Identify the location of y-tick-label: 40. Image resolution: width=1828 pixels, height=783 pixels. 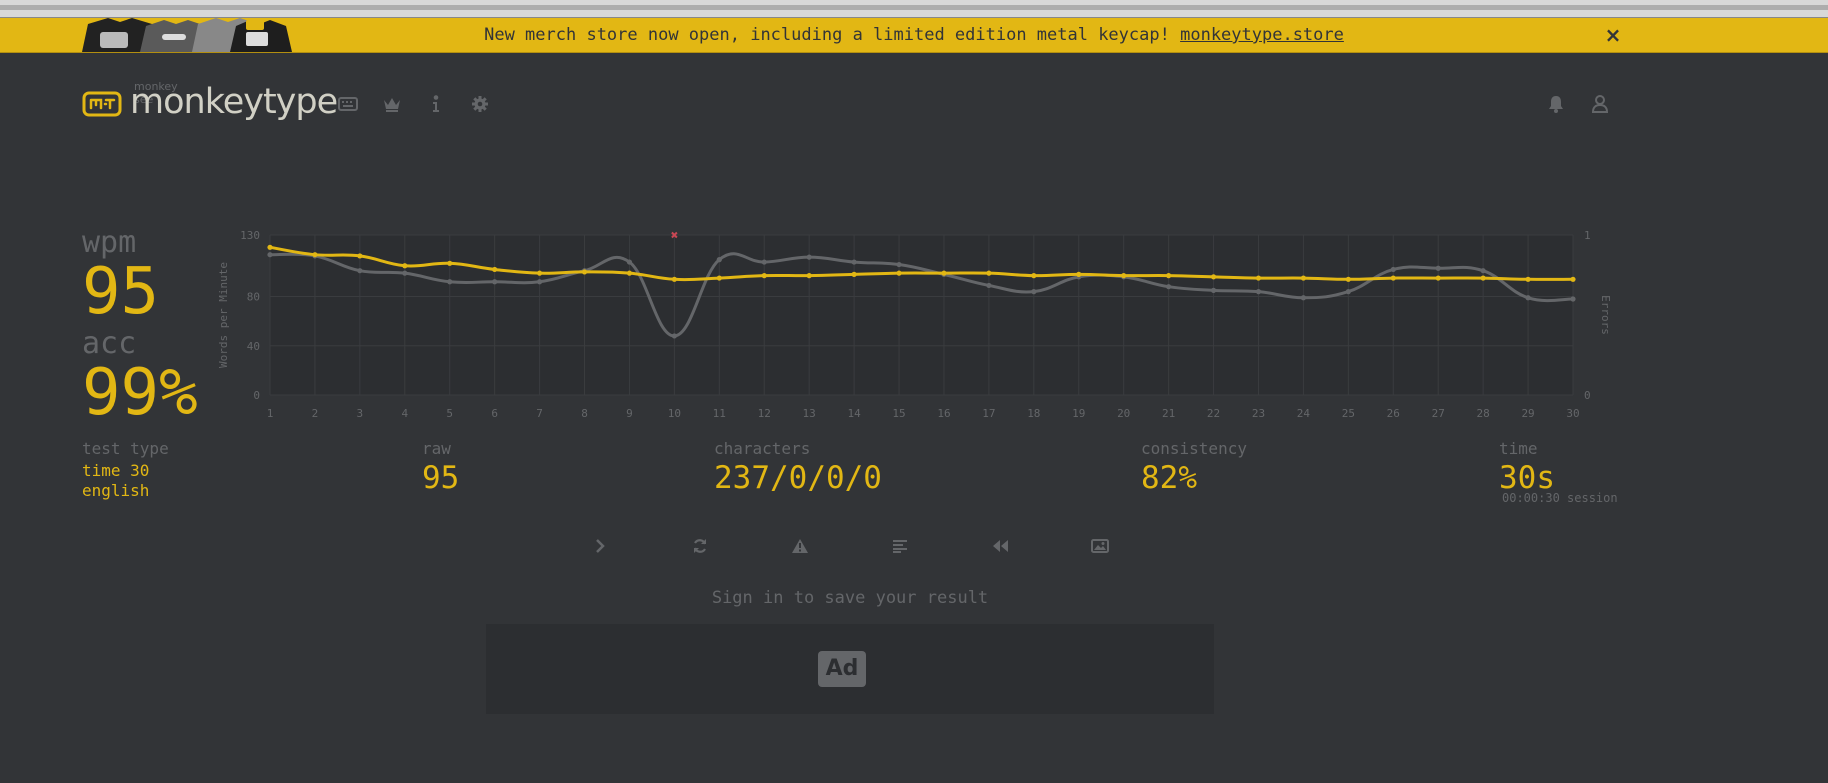
(253, 346).